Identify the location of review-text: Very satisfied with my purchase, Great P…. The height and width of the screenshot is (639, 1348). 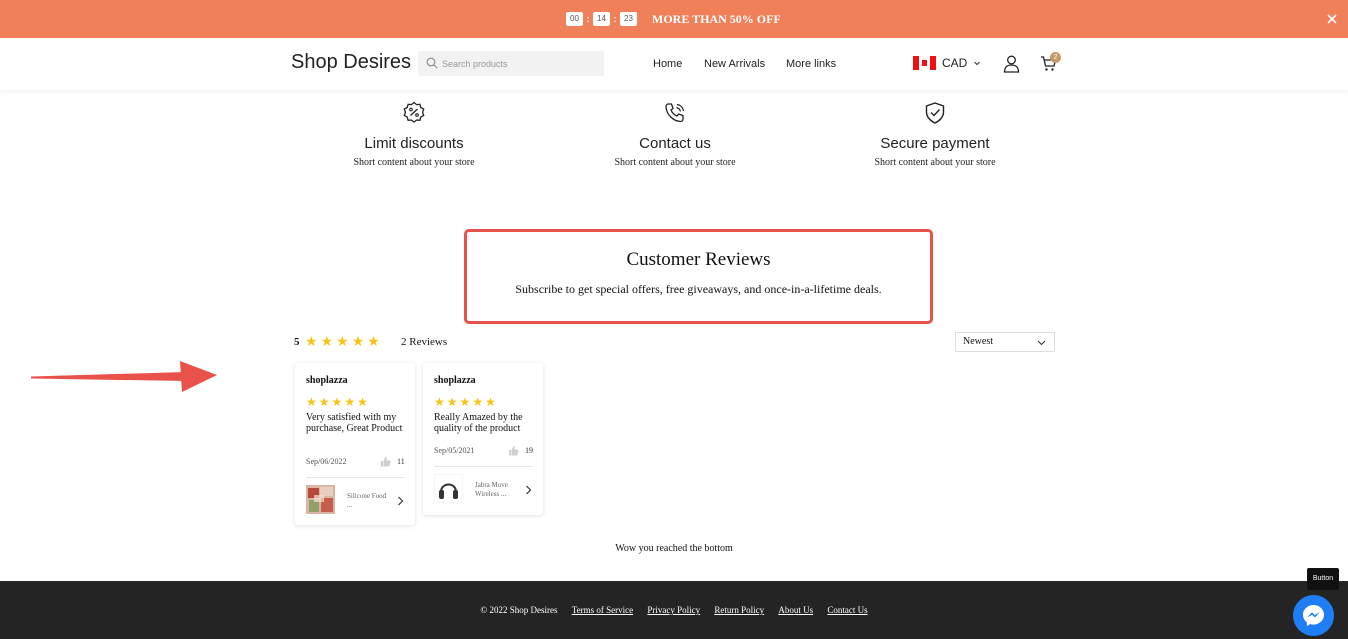
(354, 423).